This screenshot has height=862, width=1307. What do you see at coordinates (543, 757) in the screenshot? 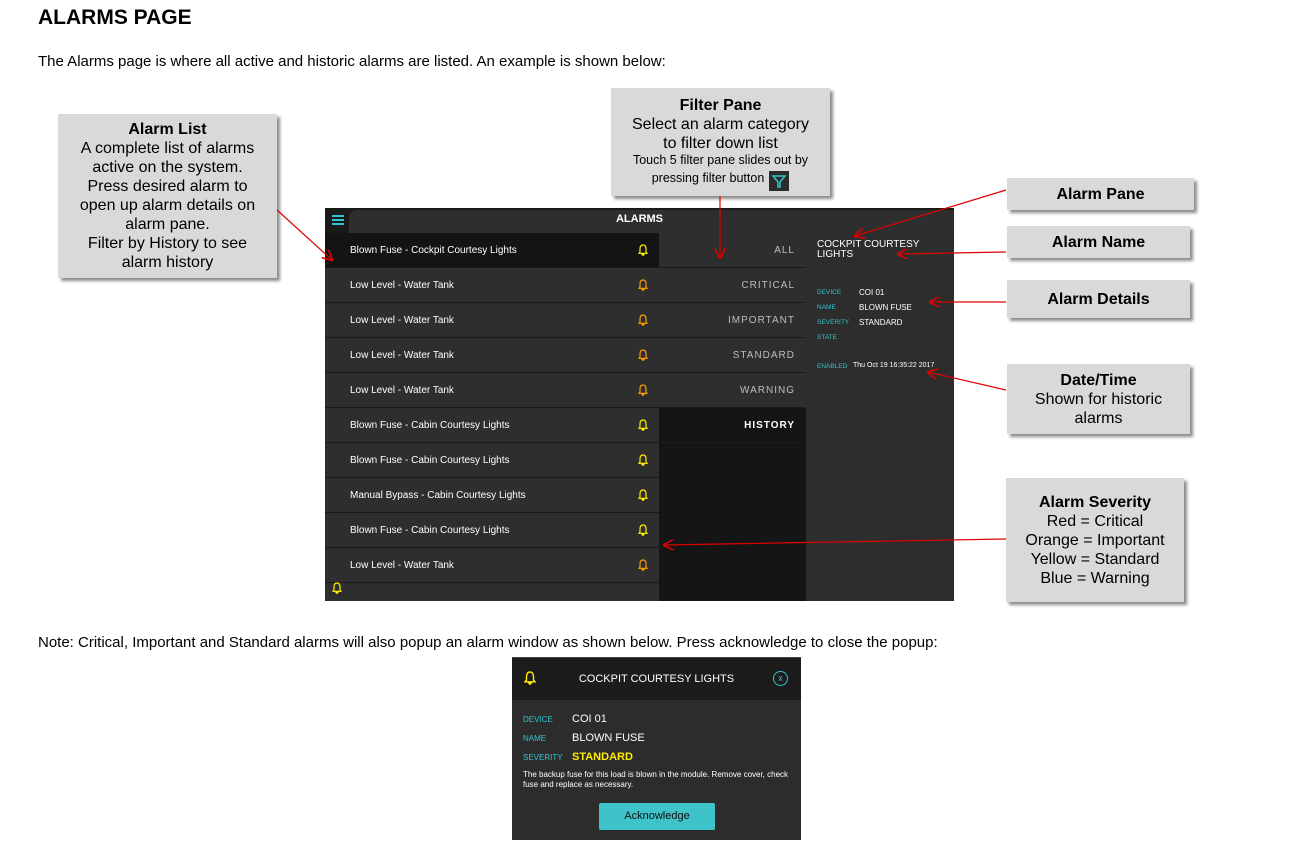
I see `popup-severity-key: SEVERITY` at bounding box center [543, 757].